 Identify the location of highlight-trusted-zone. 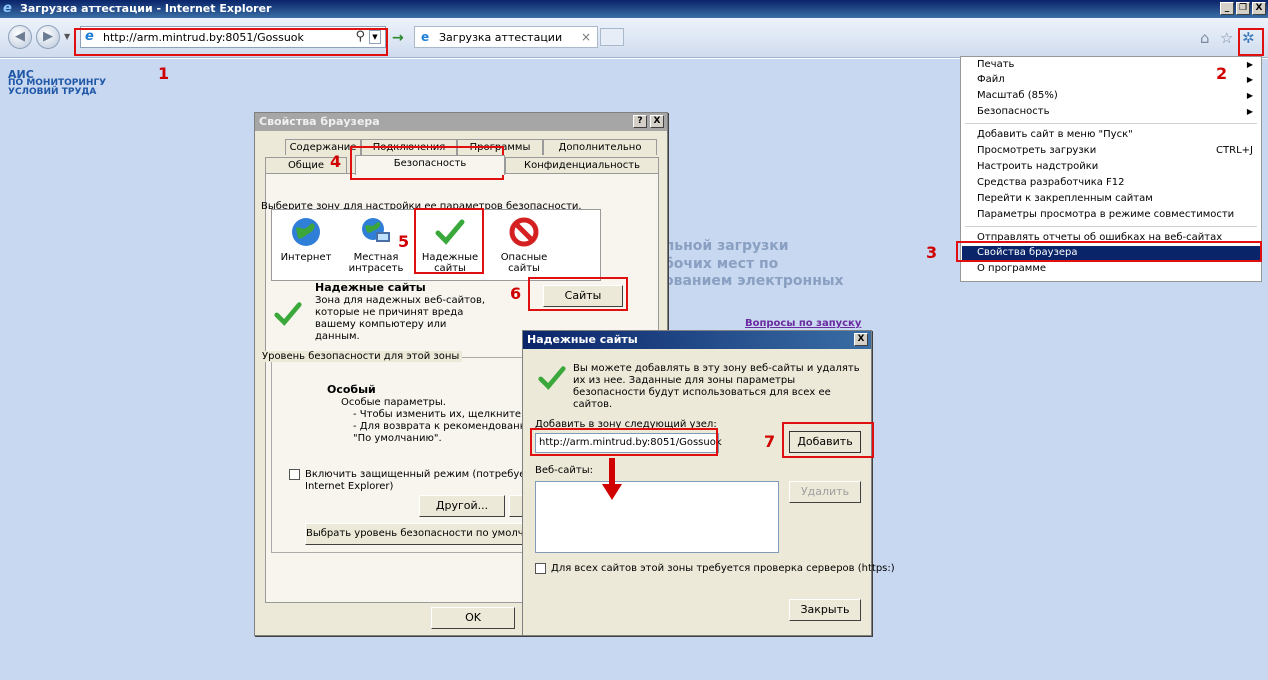
(449, 241).